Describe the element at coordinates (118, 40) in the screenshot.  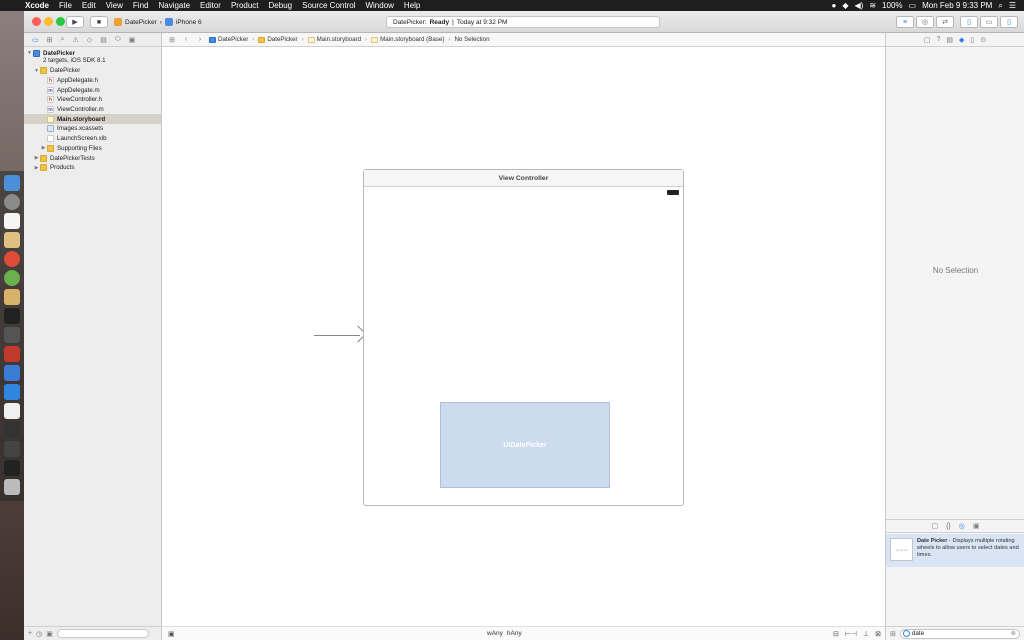
I see `breakpoint-icon: ⬭` at that location.